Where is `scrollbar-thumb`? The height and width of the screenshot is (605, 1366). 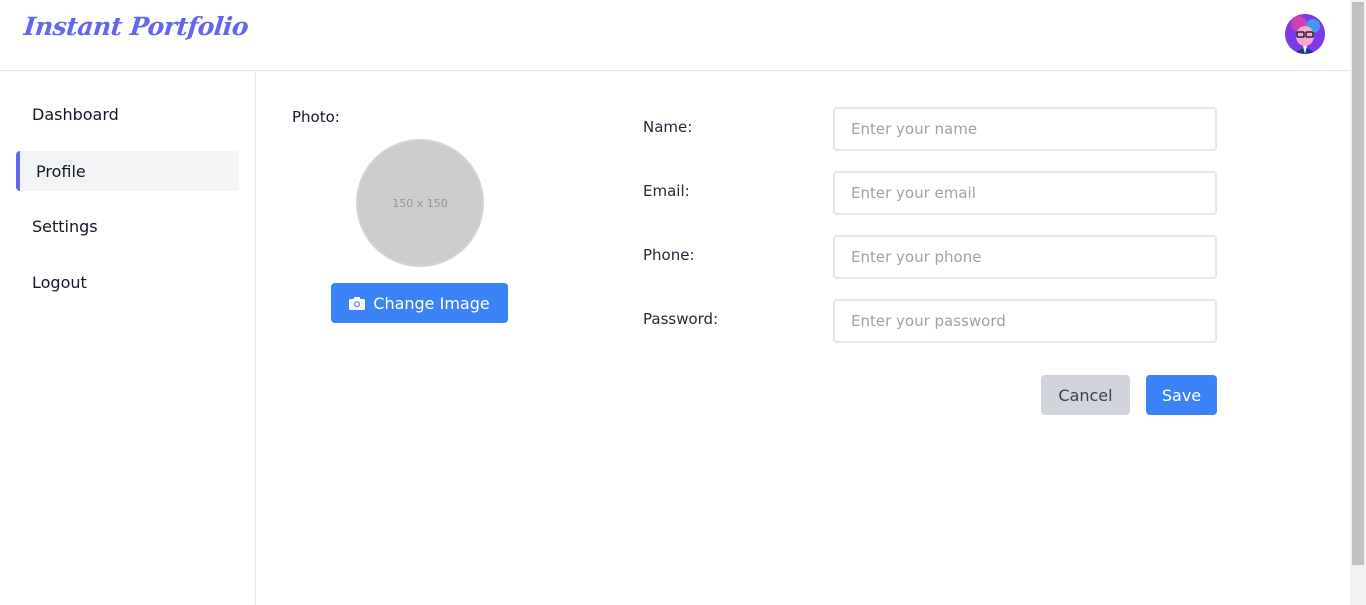
scrollbar-thumb is located at coordinates (1358, 283).